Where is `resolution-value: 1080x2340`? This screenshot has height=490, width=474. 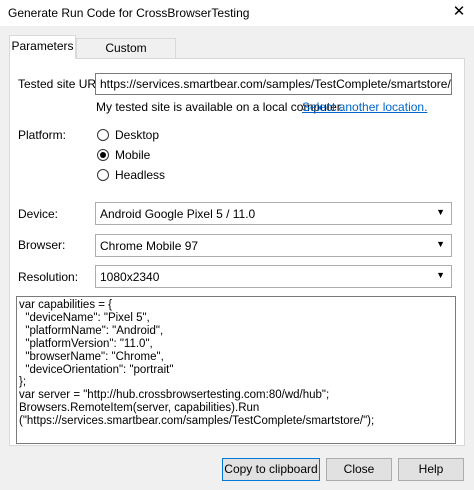 resolution-value: 1080x2340 is located at coordinates (130, 277).